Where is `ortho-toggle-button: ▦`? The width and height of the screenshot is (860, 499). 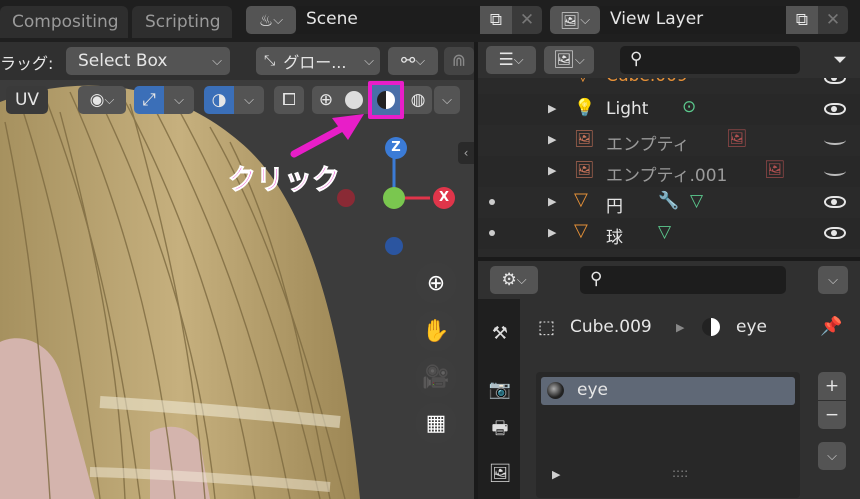 ortho-toggle-button: ▦ is located at coordinates (436, 423).